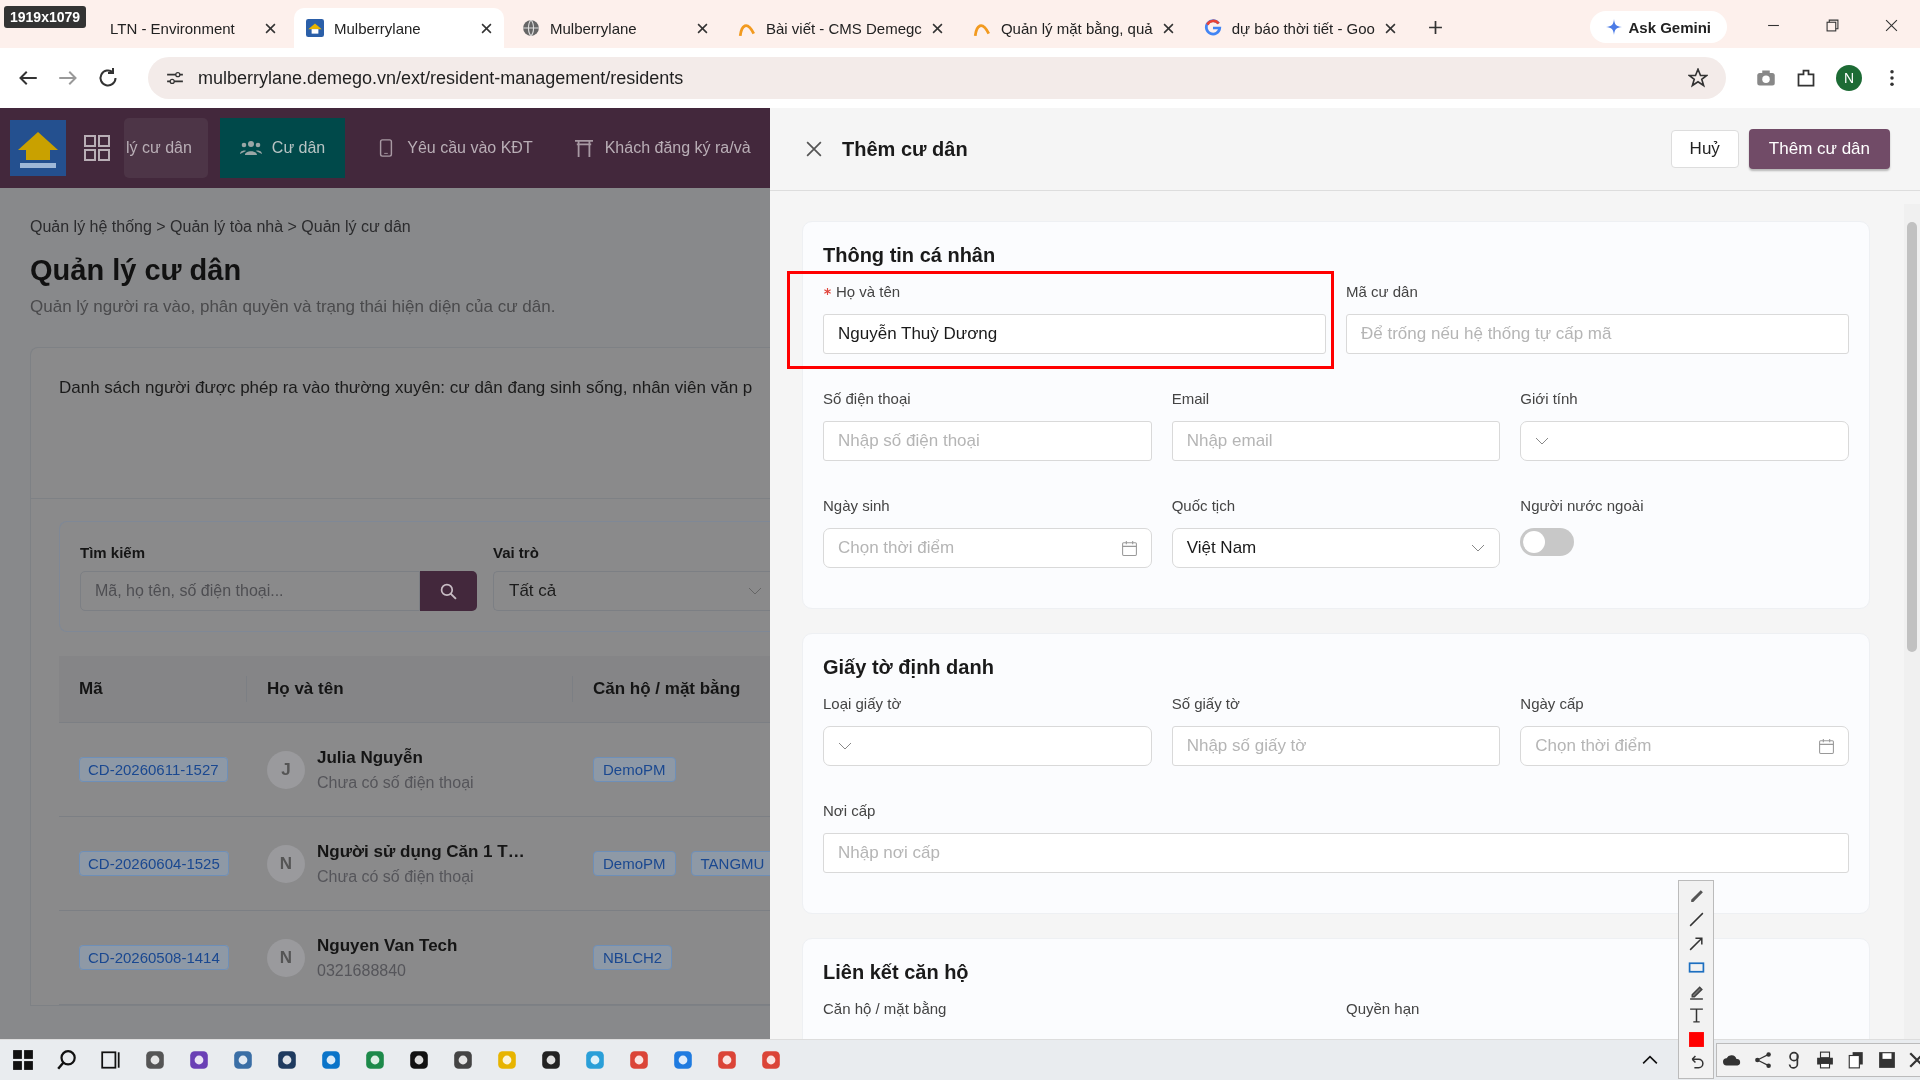 The height and width of the screenshot is (1080, 1920). What do you see at coordinates (862, 703) in the screenshot?
I see `field-label: Loại giấy tờ` at bounding box center [862, 703].